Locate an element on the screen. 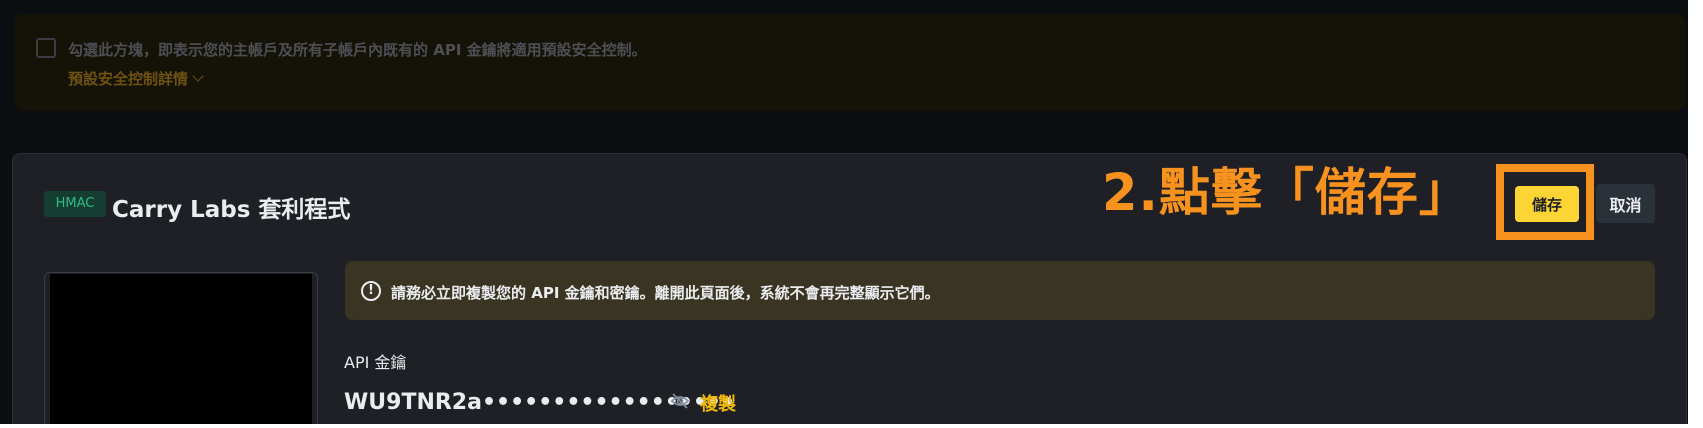 This screenshot has width=1703, height=428. step-annotation: 2.點擊「儲存」 is located at coordinates (1286, 193).